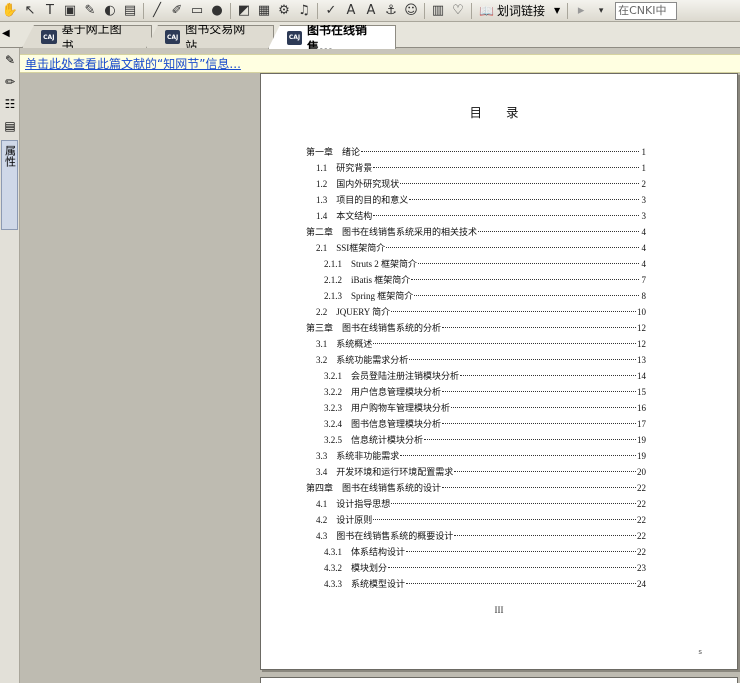 Image resolution: width=740 pixels, height=683 pixels. Describe the element at coordinates (10, 156) in the screenshot. I see `properties-tab-label: 属性` at that location.